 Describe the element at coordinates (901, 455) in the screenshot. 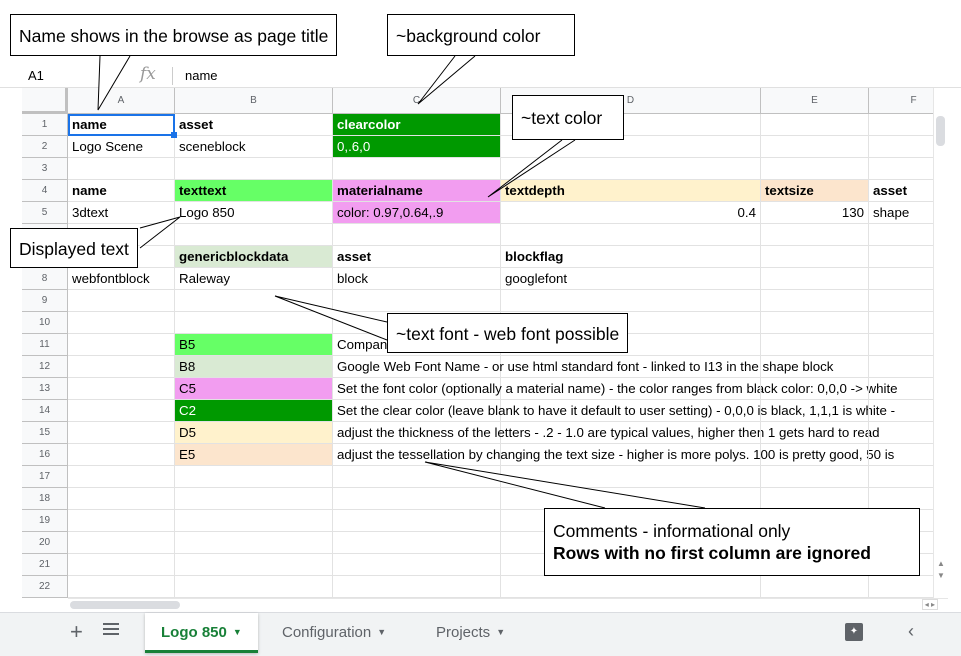

I see `cell-f16` at that location.